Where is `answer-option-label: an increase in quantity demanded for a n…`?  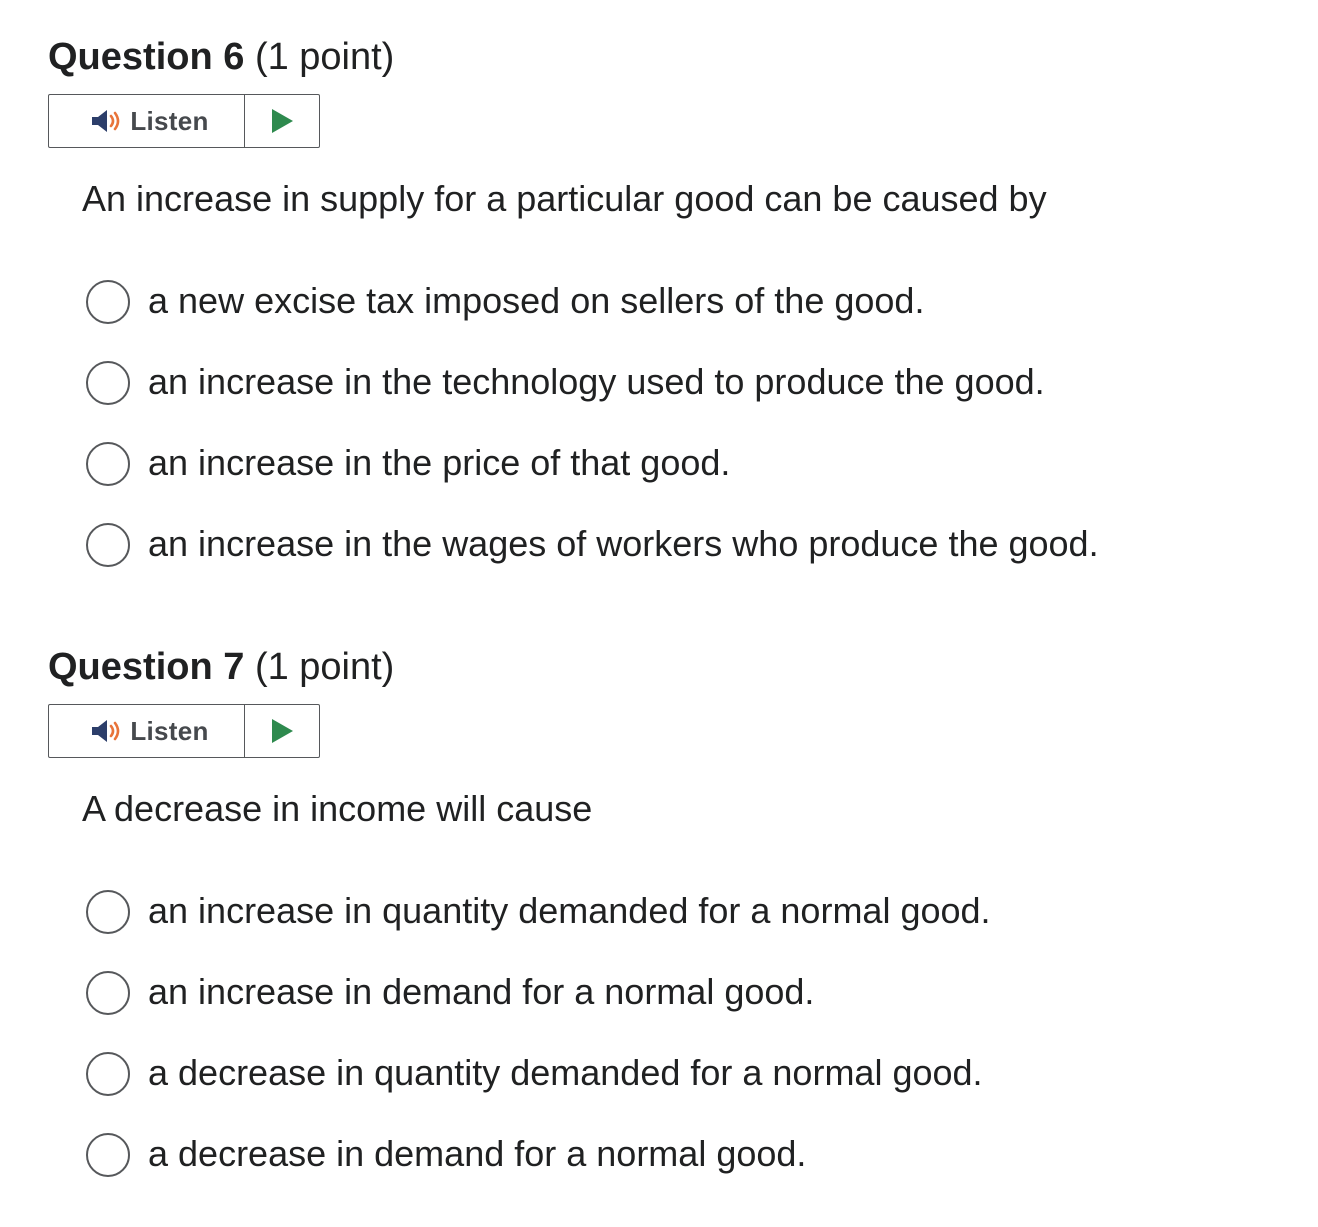
answer-option-label: an increase in quantity demanded for a n… is located at coordinates (569, 910).